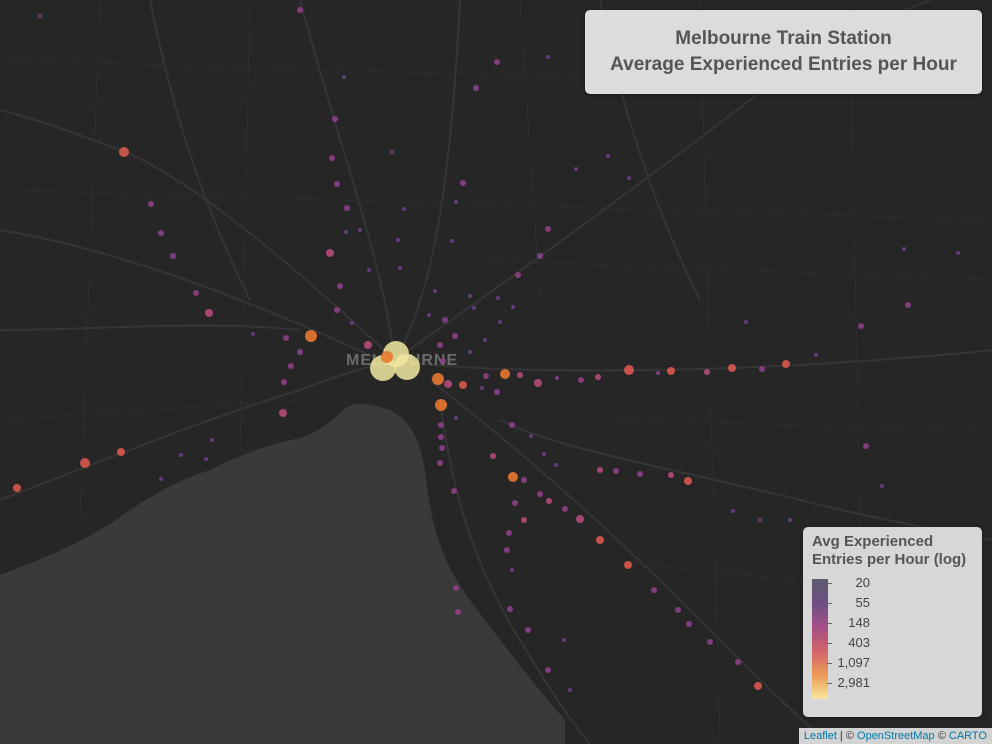 The width and height of the screenshot is (992, 744). Describe the element at coordinates (820, 736) in the screenshot. I see `leaflet-link: Leaflet` at that location.